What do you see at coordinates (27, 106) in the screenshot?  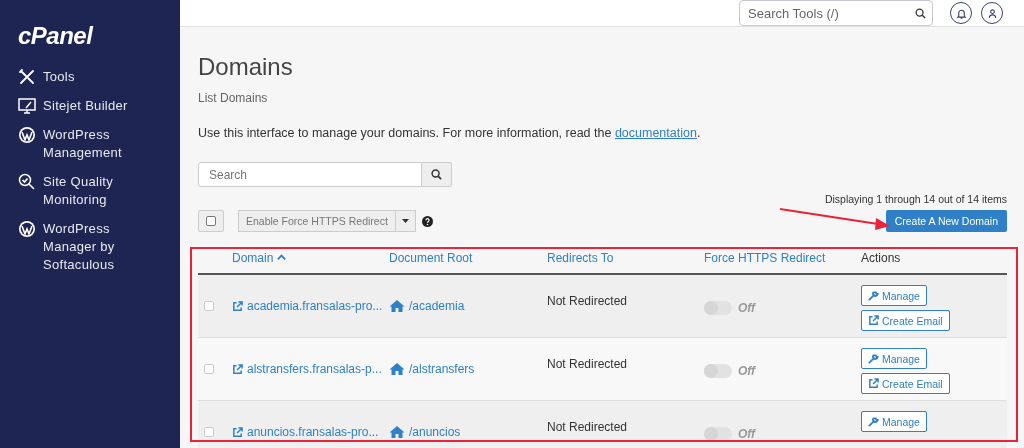 I see `monitor-icon` at bounding box center [27, 106].